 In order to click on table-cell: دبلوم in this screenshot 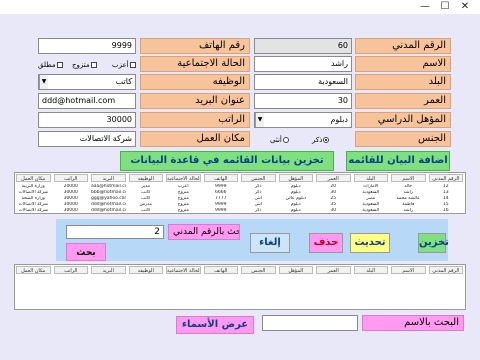, I will do `click(296, 210)`.